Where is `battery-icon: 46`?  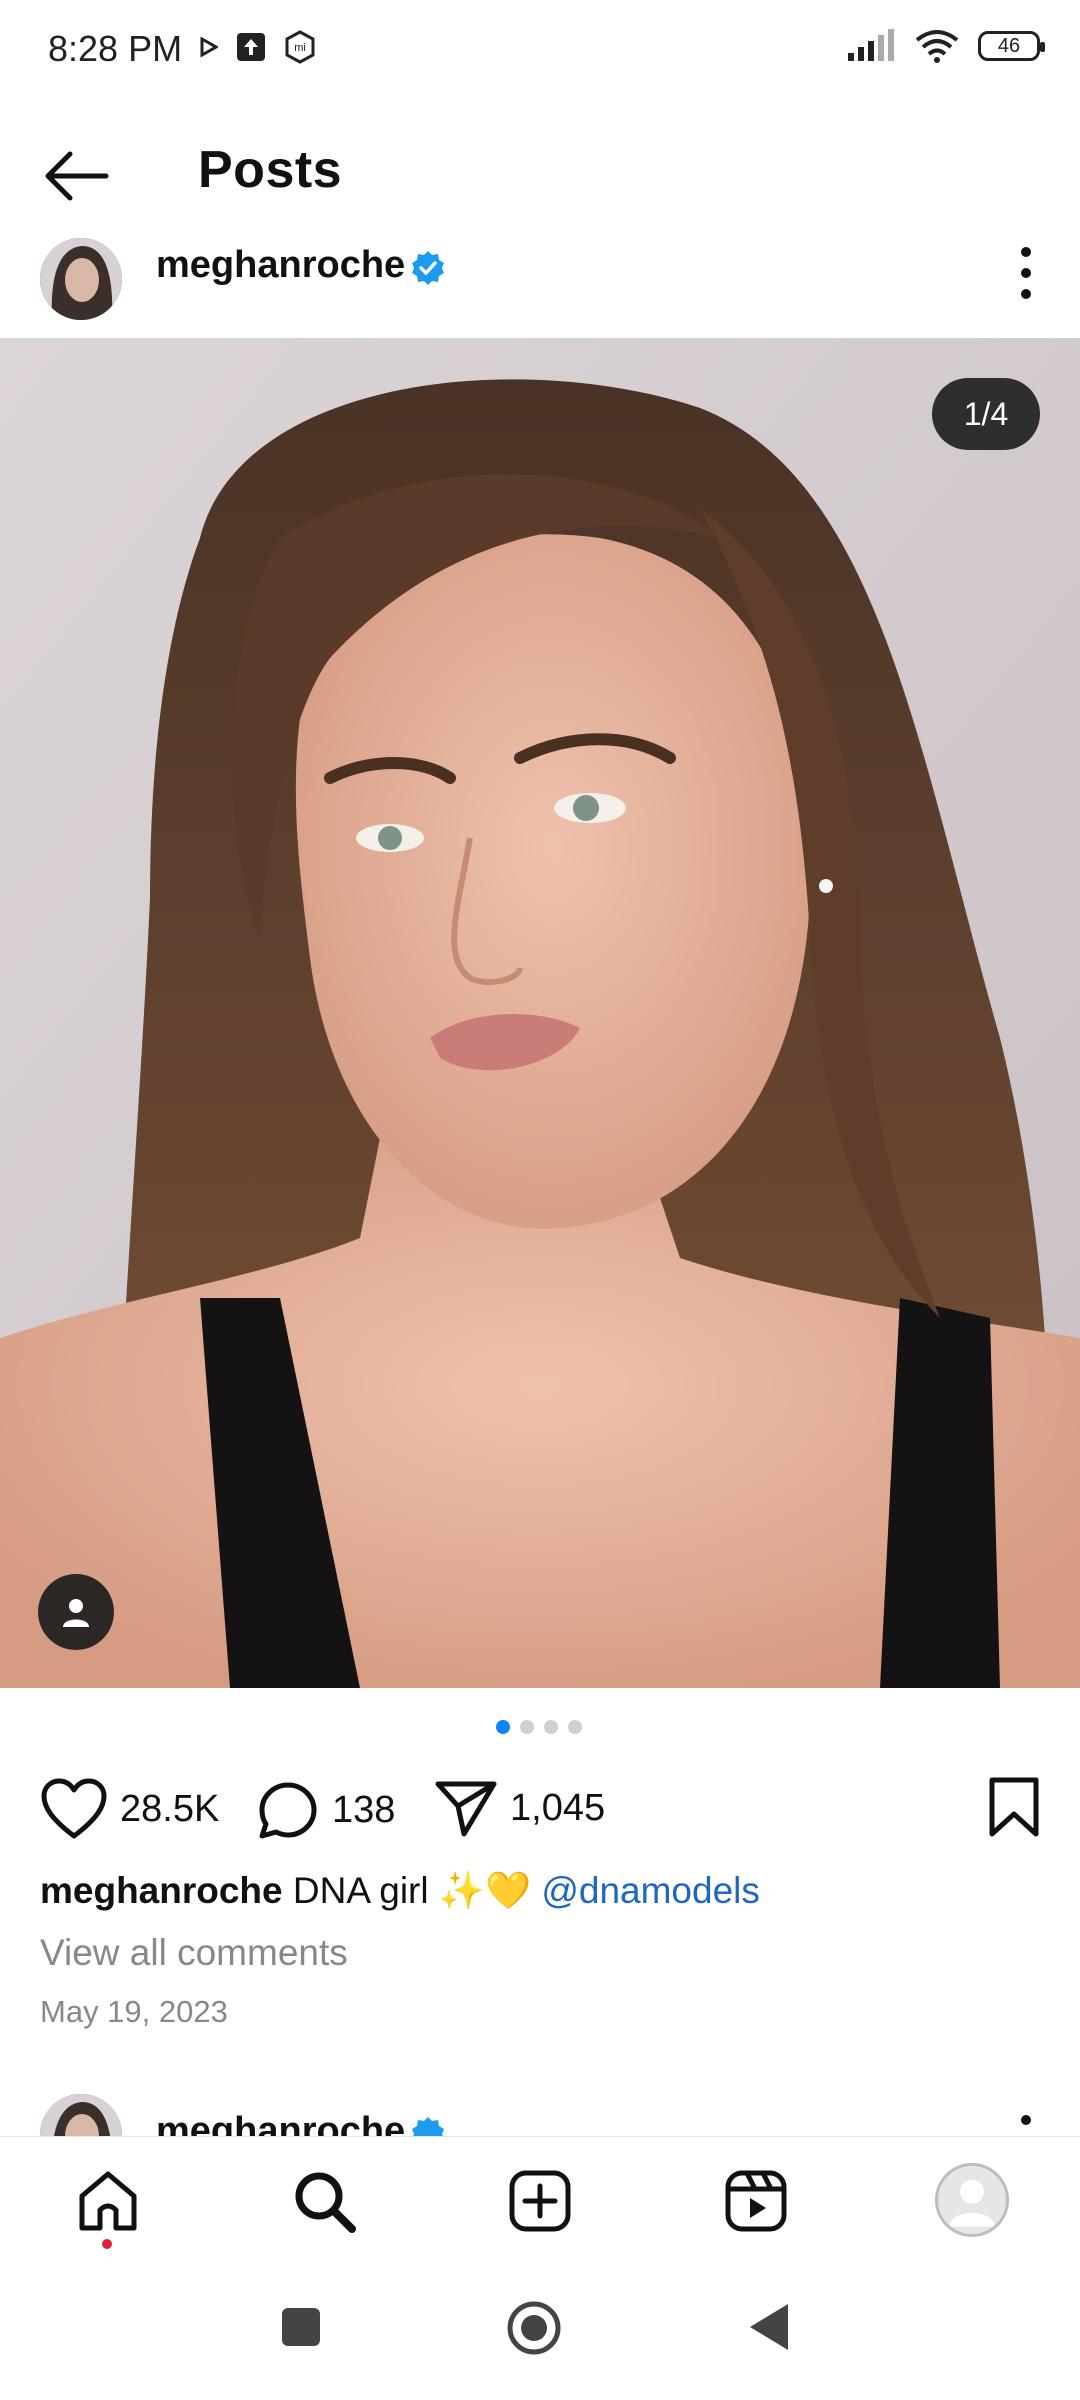
battery-icon: 46 is located at coordinates (1011, 46).